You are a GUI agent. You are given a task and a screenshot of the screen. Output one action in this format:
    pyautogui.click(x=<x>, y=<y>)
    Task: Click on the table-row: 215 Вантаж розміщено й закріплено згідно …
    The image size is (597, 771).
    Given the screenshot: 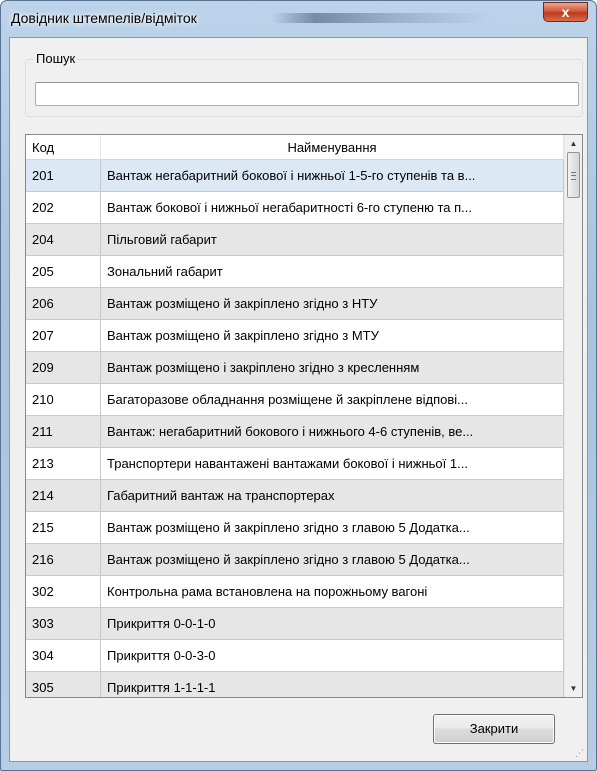 What is the action you would take?
    pyautogui.click(x=295, y=528)
    